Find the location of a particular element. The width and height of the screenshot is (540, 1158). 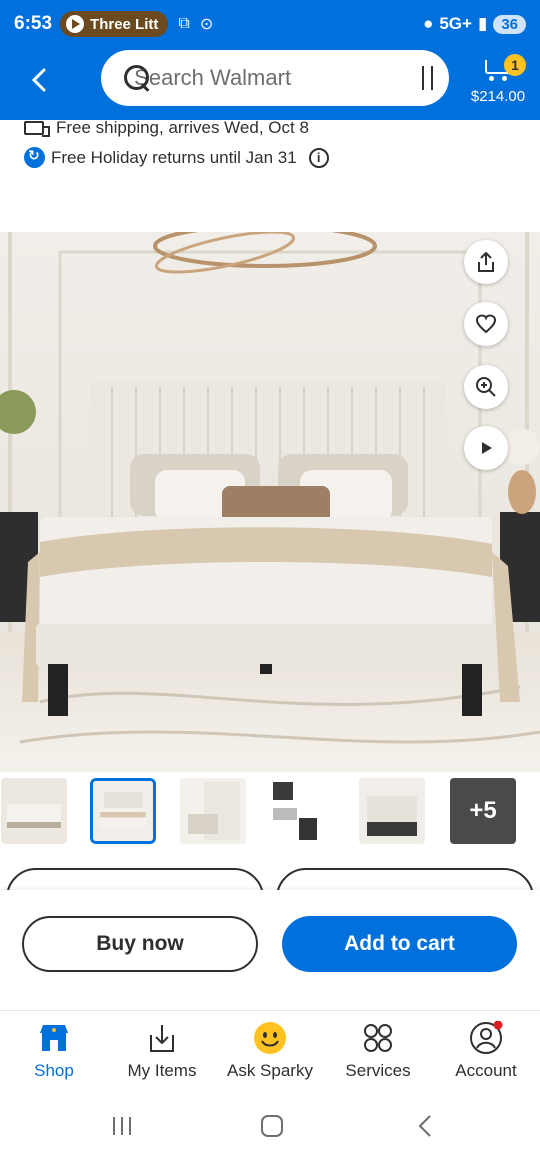

info-icon: i is located at coordinates (318, 157).